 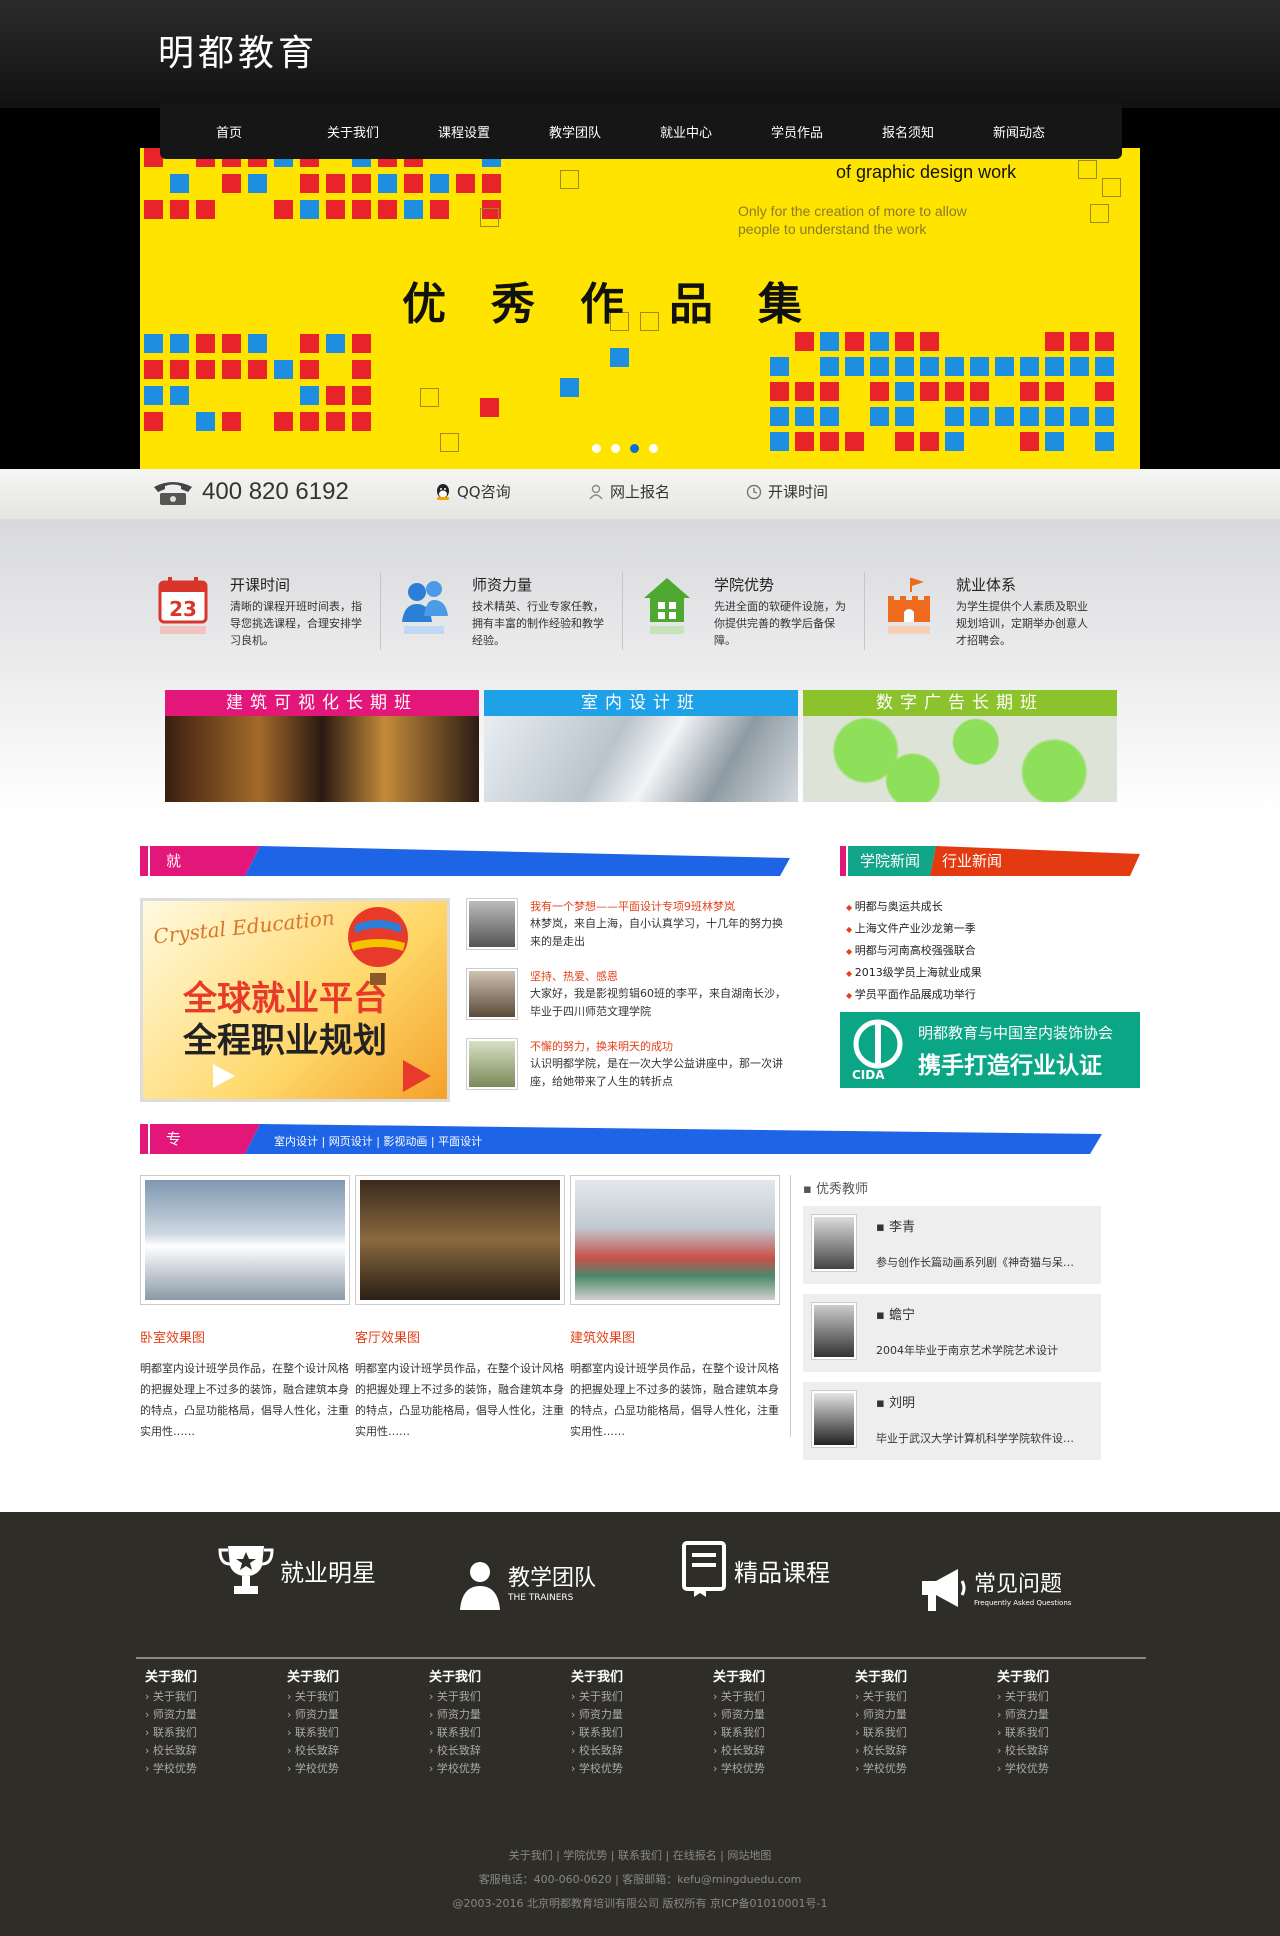 I want to click on slider-dot-active, so click(x=634, y=448).